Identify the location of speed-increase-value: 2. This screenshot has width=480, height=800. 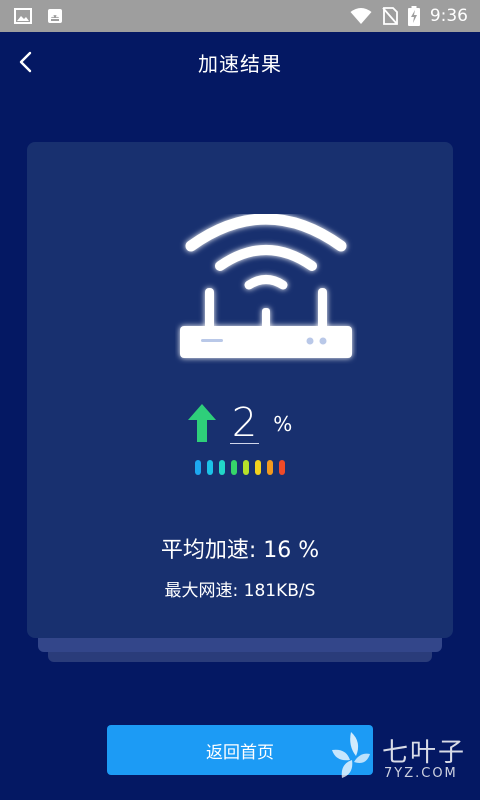
(244, 423).